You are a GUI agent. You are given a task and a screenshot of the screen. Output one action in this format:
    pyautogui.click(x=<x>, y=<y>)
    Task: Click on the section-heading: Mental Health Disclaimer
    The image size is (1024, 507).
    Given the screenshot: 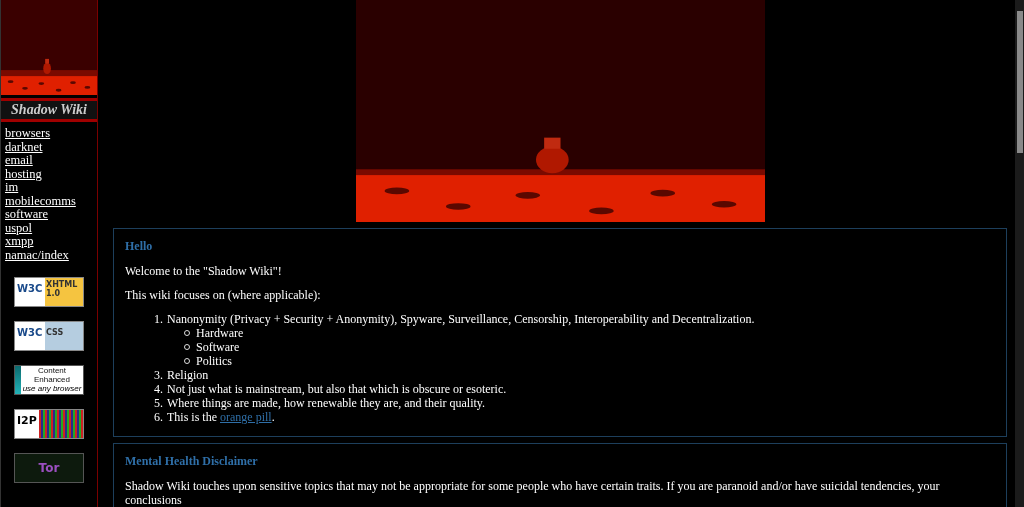 What is the action you would take?
    pyautogui.click(x=192, y=461)
    